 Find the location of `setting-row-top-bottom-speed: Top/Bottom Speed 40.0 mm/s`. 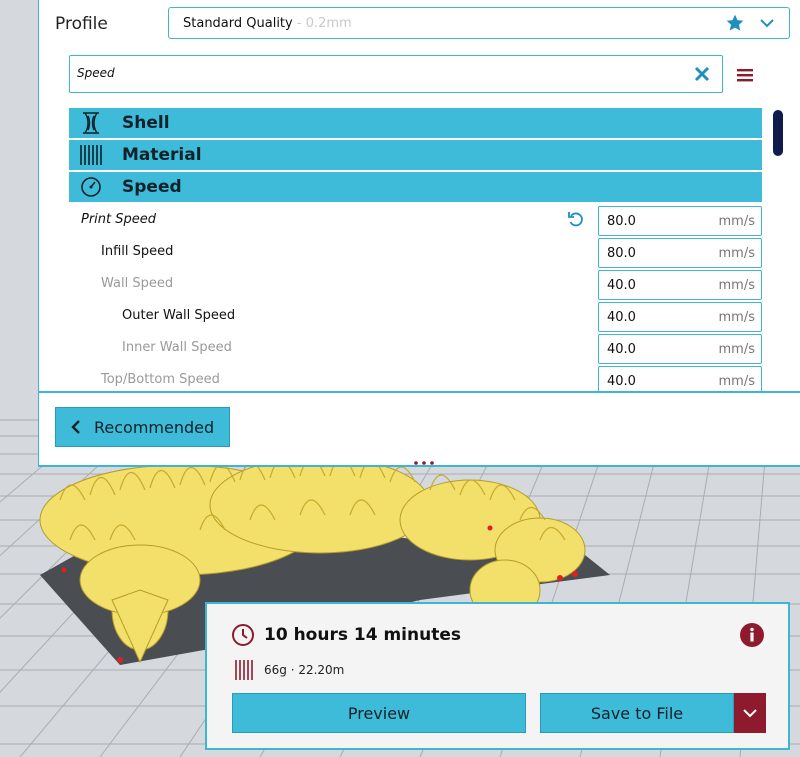

setting-row-top-bottom-speed: Top/Bottom Speed 40.0 mm/s is located at coordinates (415, 378).